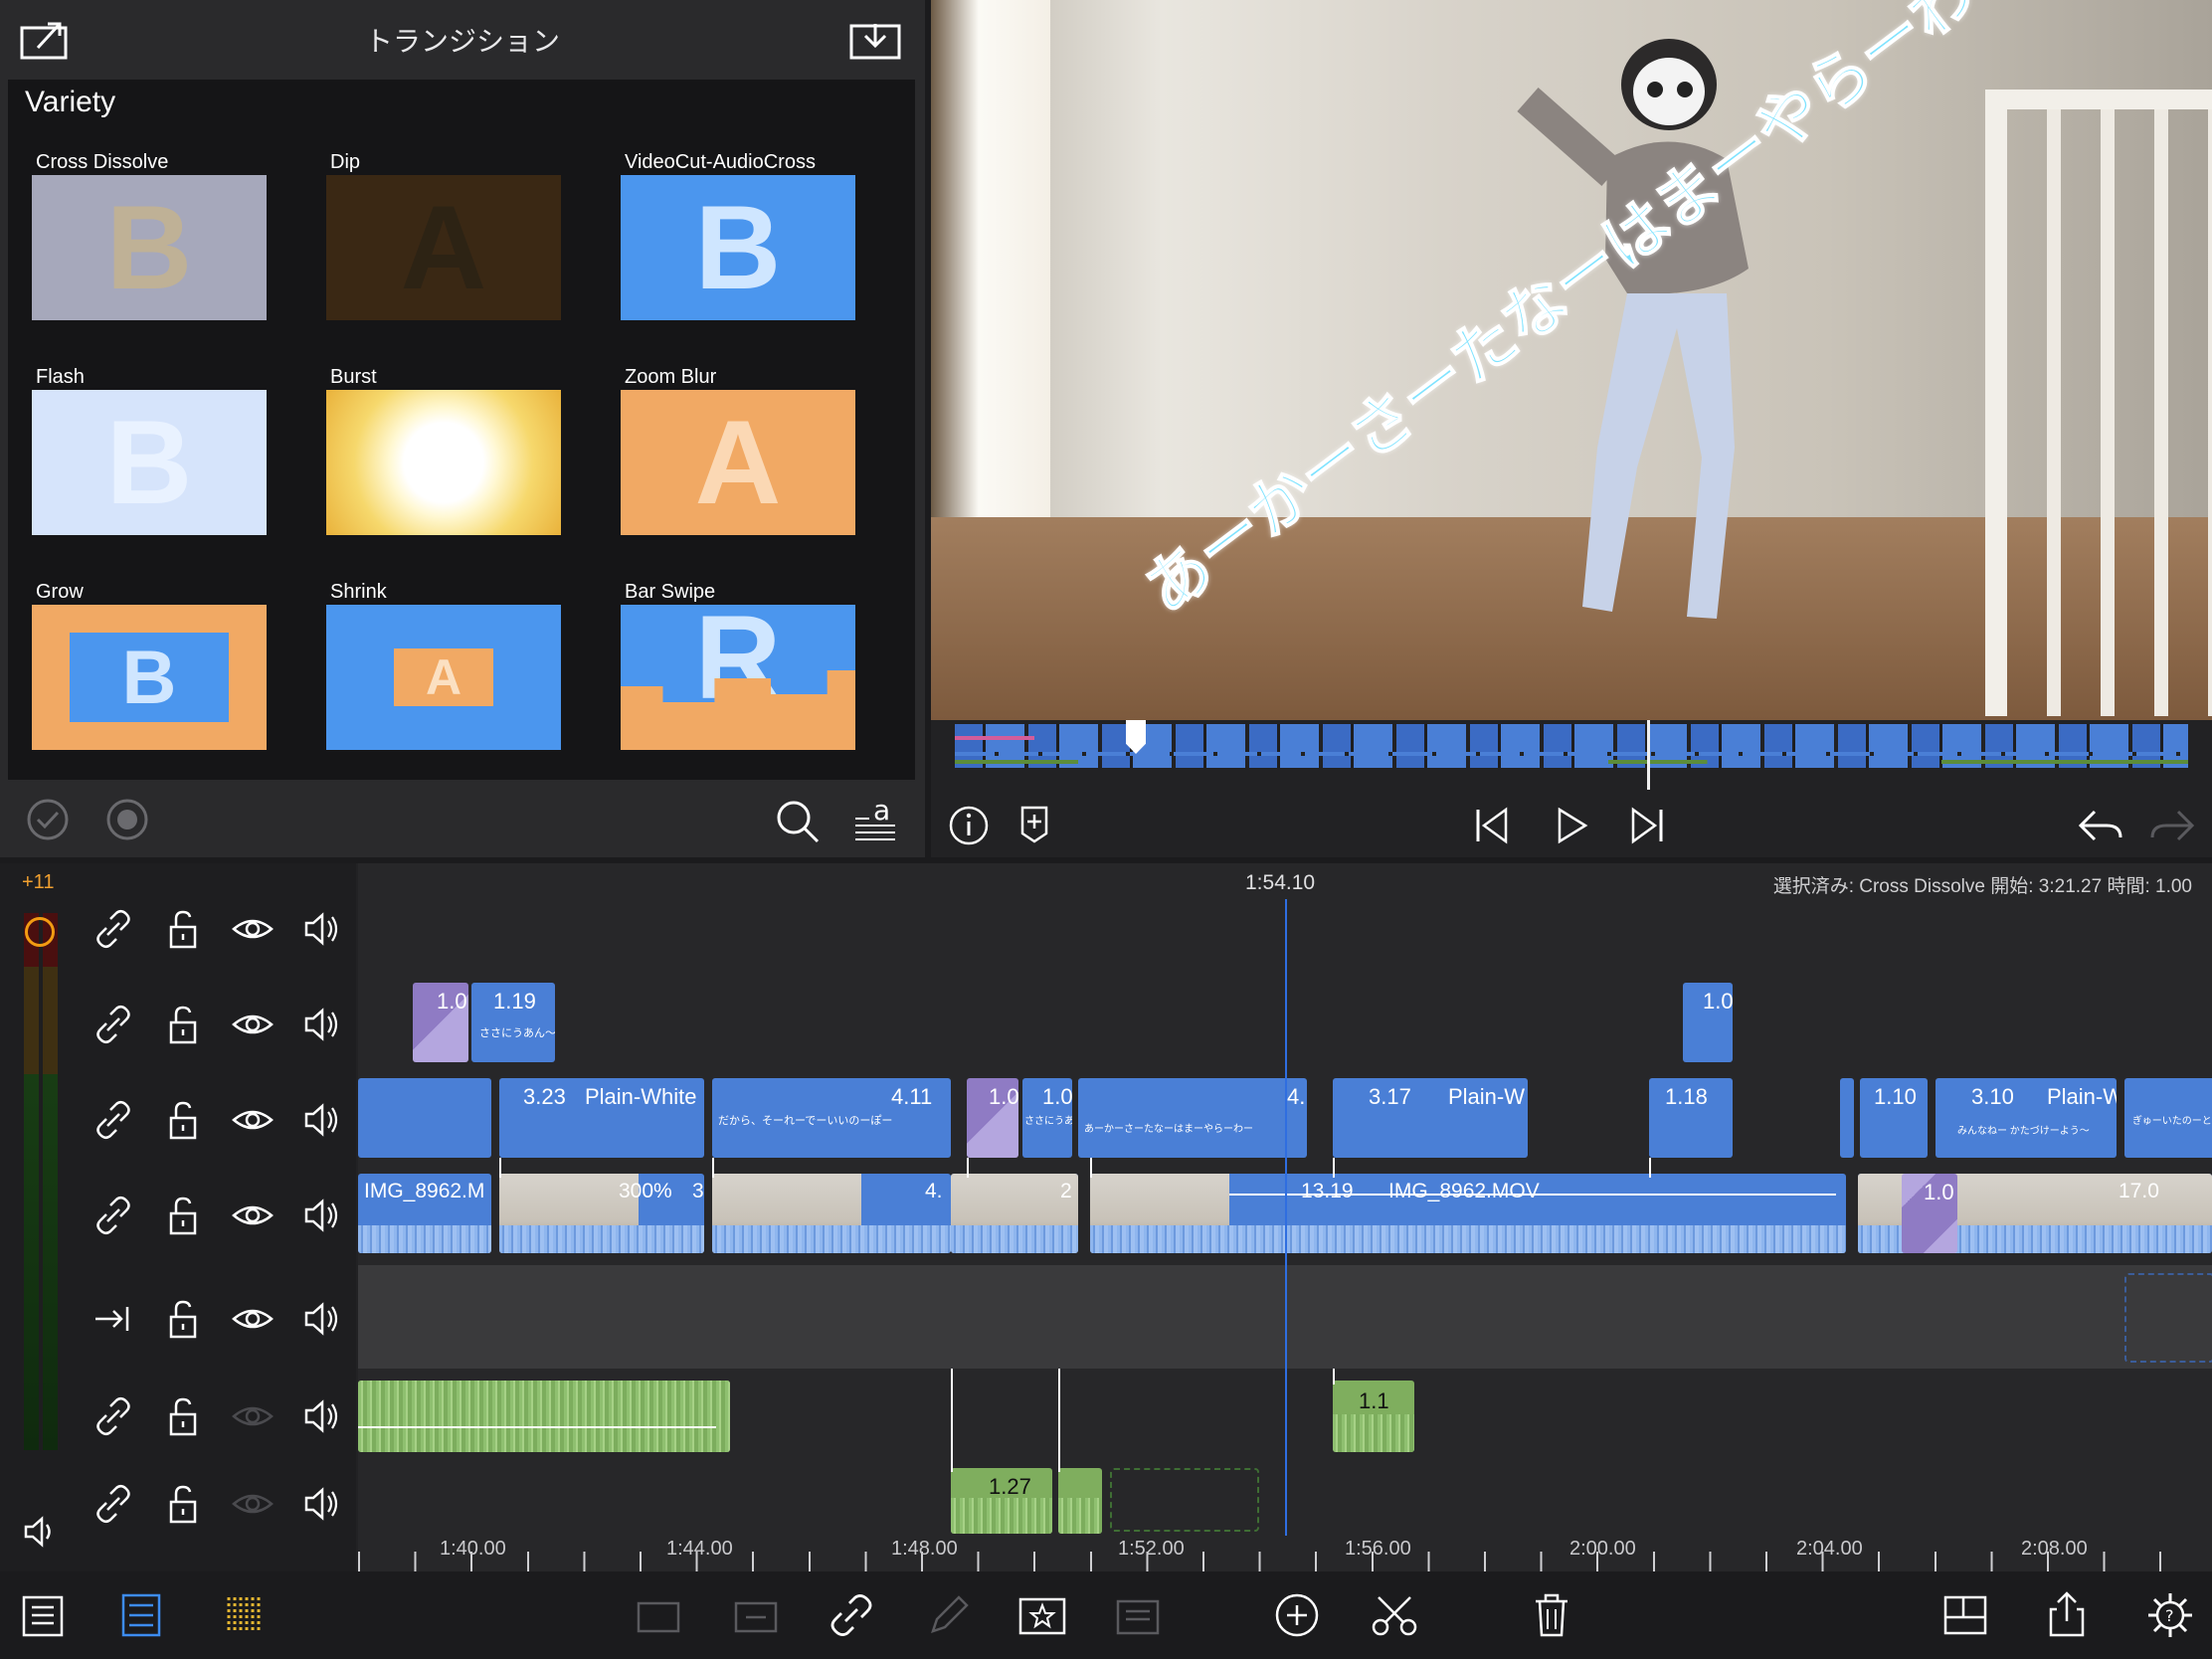 The height and width of the screenshot is (1659, 2212). What do you see at coordinates (1647, 825) in the screenshot?
I see `skip-forward-icon` at bounding box center [1647, 825].